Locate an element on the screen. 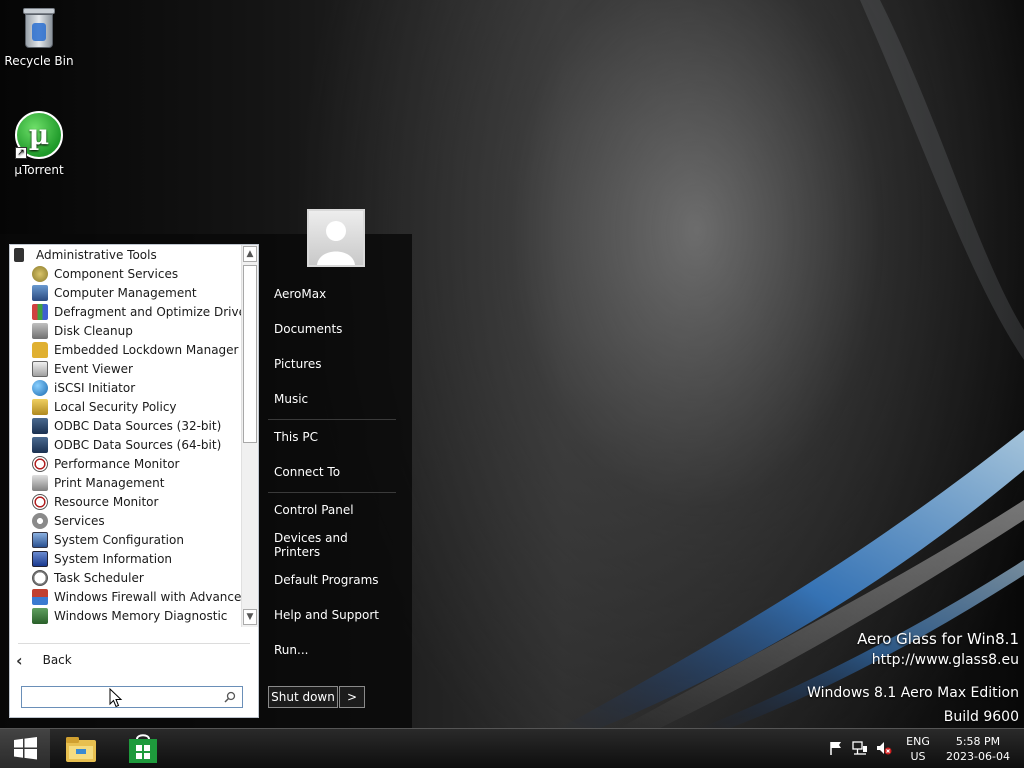 The image size is (1024, 768). watermark-line: Windows 8.1 Aero Max Edition is located at coordinates (913, 693).